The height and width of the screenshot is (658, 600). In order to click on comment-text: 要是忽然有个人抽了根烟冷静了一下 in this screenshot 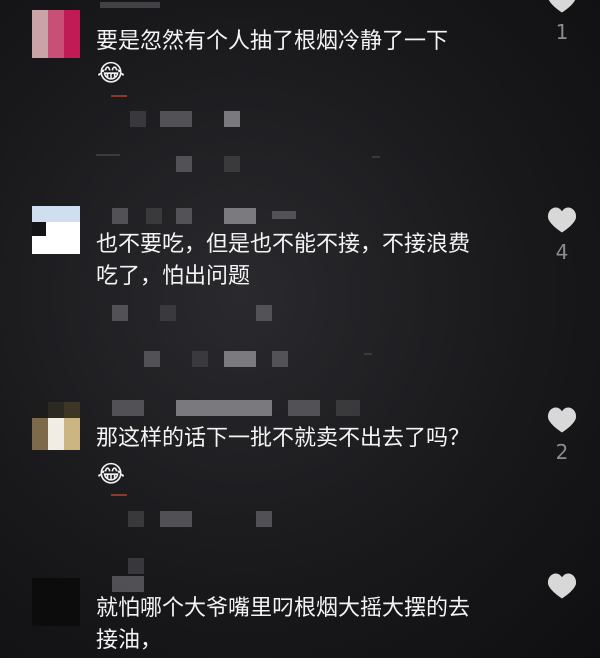, I will do `click(272, 41)`.